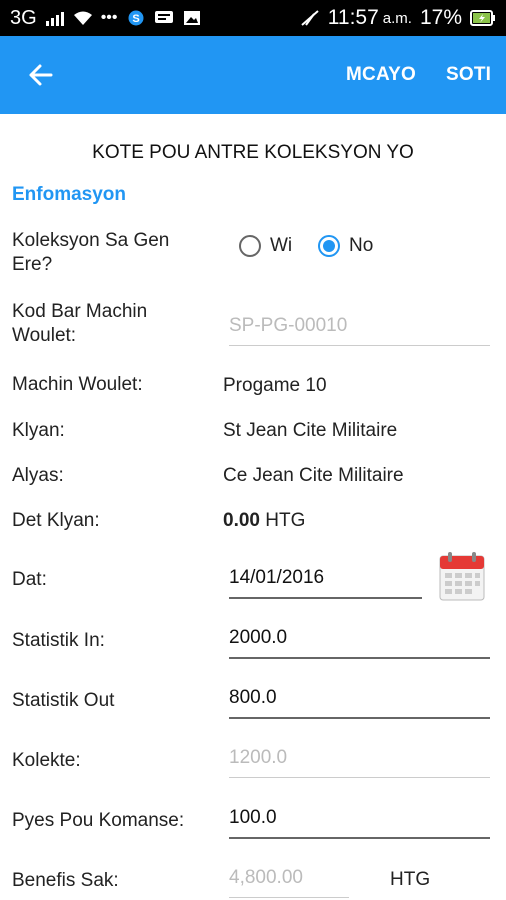 The height and width of the screenshot is (900, 506). I want to click on section-header: Enfomasyon, so click(69, 194).